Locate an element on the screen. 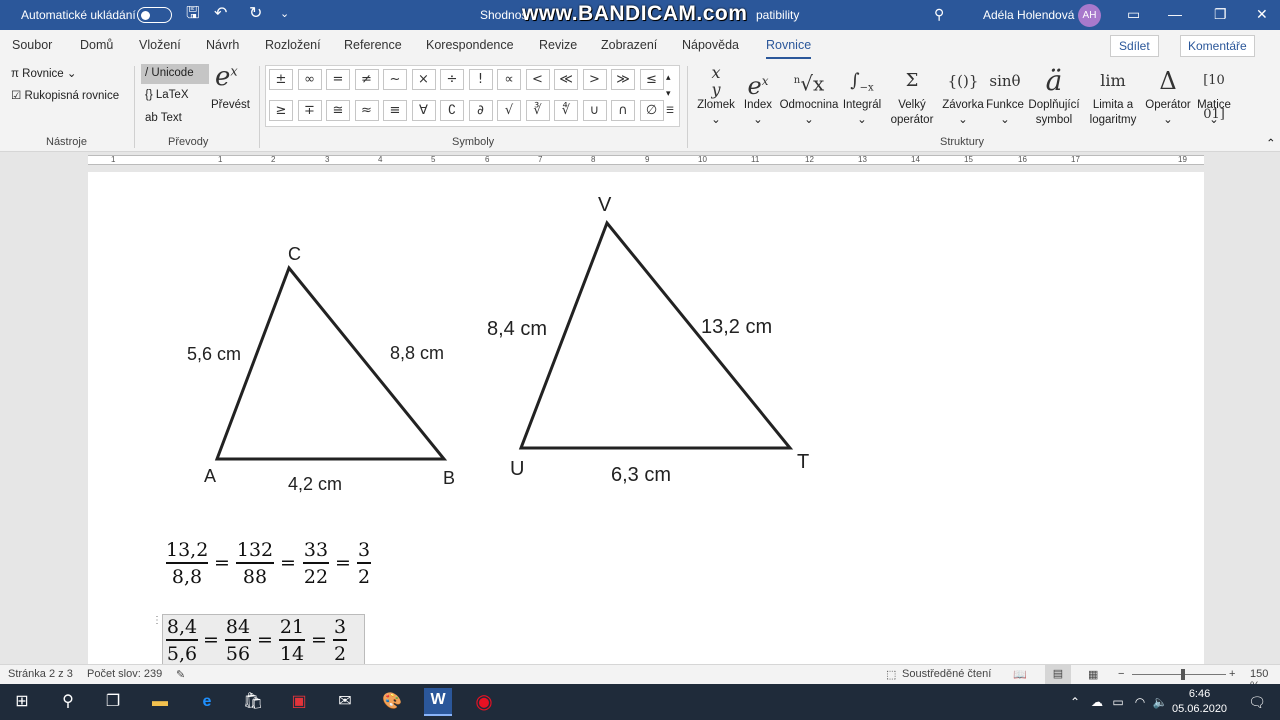 The width and height of the screenshot is (1280, 720). gift-icon: ▣ is located at coordinates (299, 702).